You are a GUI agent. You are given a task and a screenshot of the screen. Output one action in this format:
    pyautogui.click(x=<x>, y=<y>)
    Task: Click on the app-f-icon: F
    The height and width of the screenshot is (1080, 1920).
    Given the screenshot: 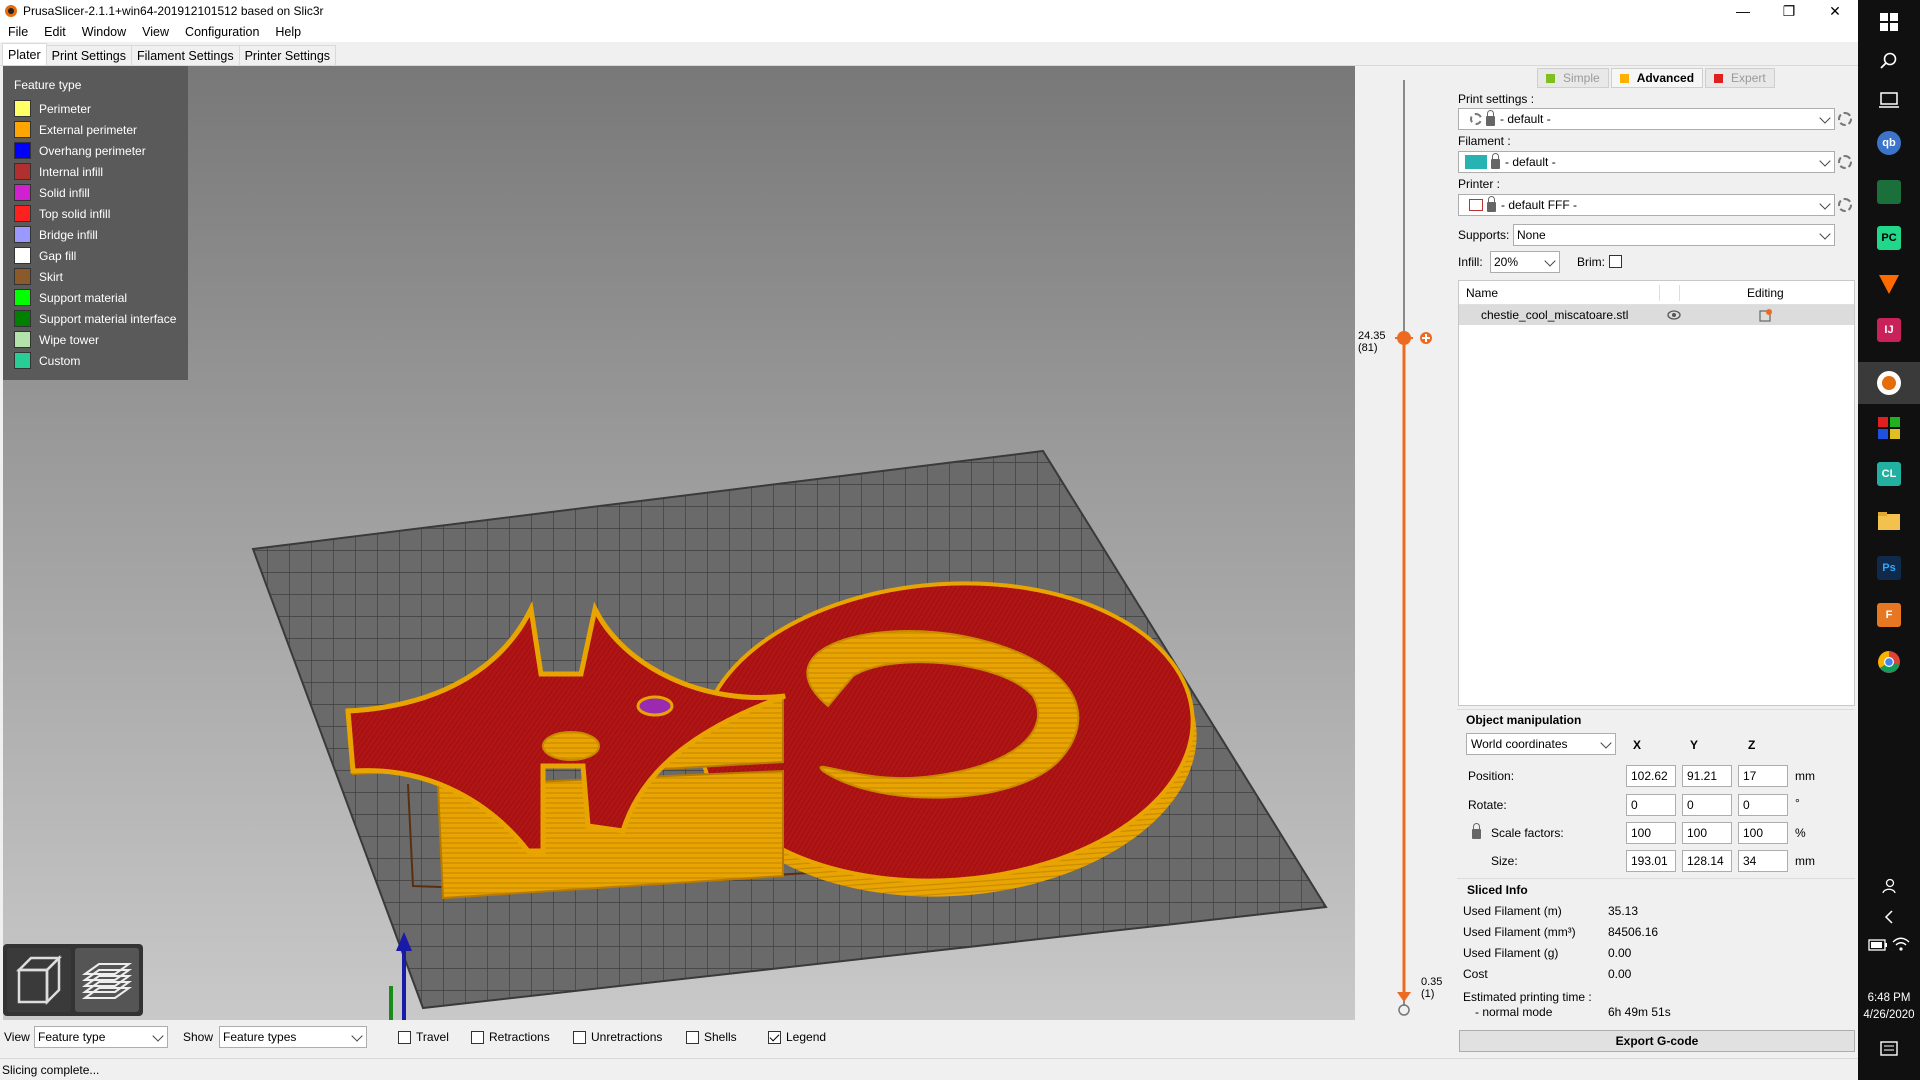 What is the action you would take?
    pyautogui.click(x=1889, y=615)
    